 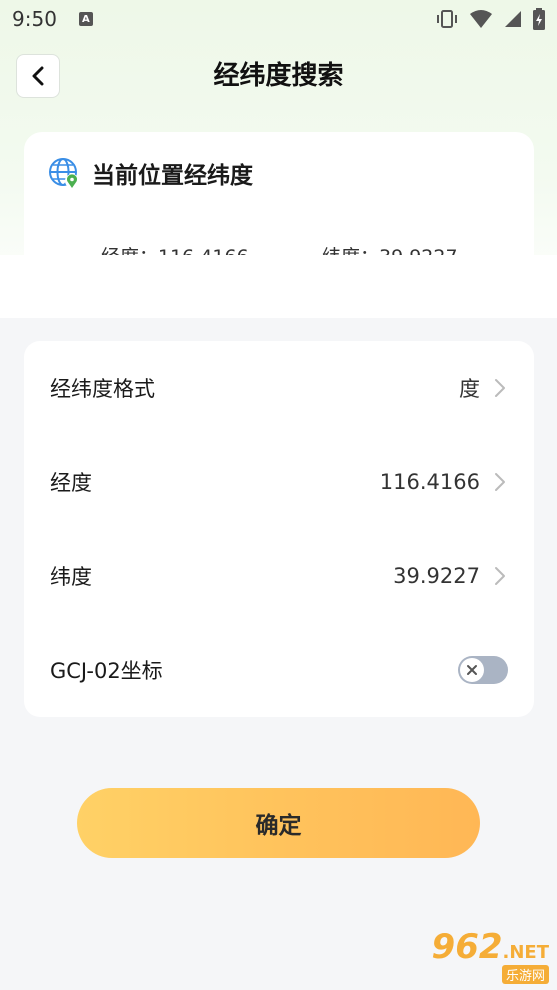 I want to click on battery-icon, so click(x=539, y=19).